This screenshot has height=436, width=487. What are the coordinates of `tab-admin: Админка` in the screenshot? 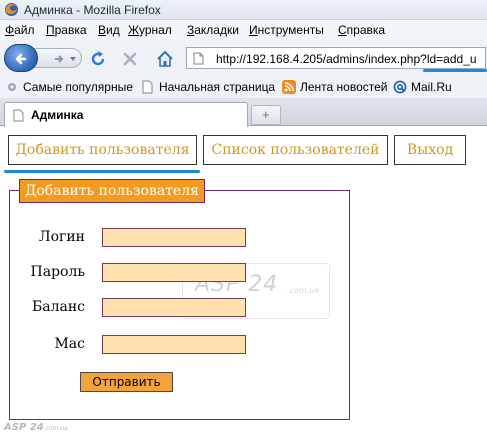 It's located at (126, 114).